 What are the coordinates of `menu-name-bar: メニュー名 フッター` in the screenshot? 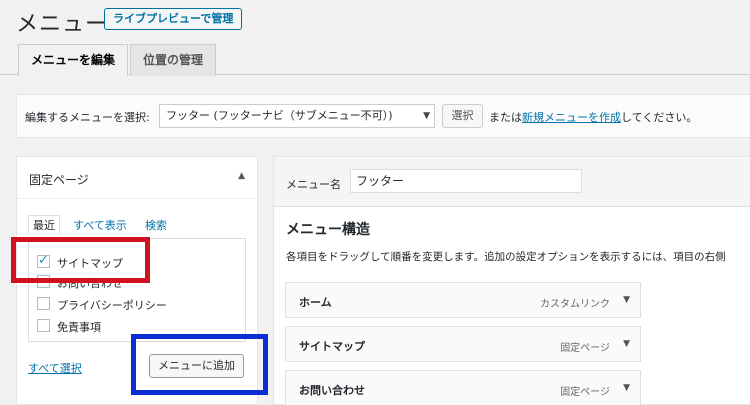 It's located at (512, 182).